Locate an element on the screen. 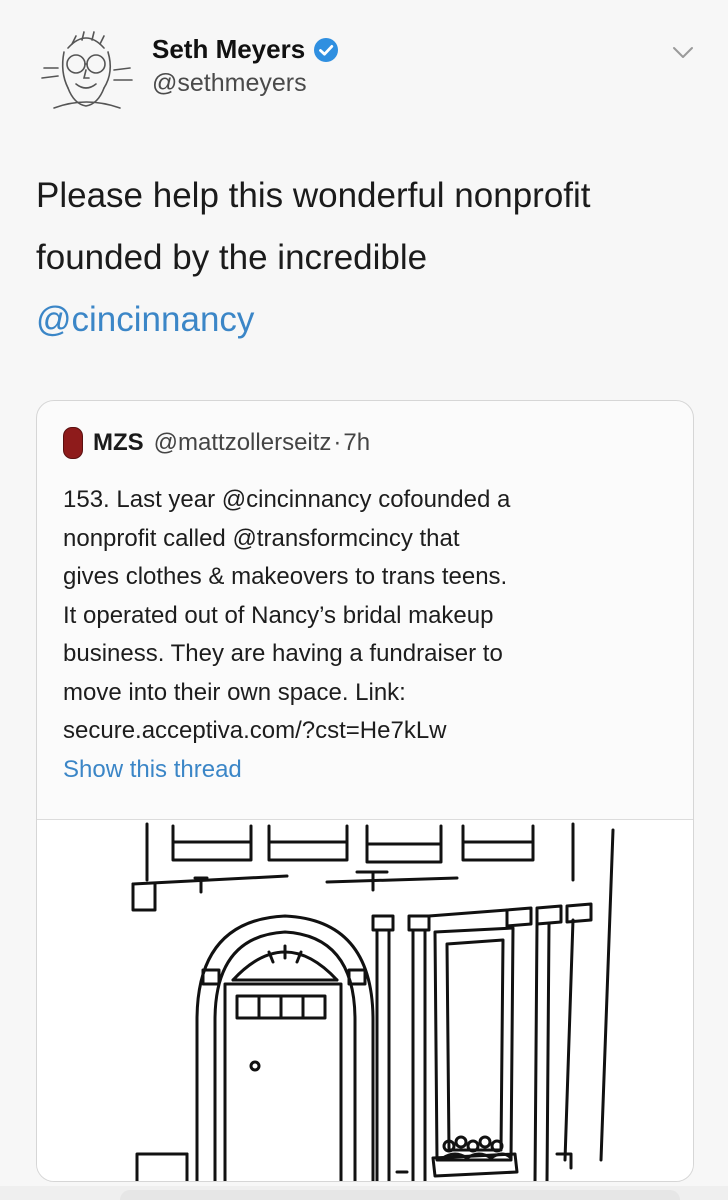 Image resolution: width=728 pixels, height=1200 pixels. author-avatar is located at coordinates (86, 74).